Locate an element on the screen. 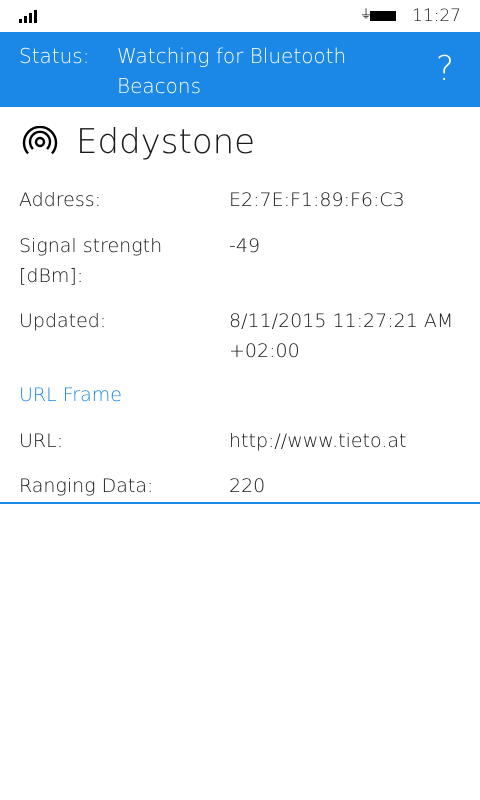  field-label: Signal strength [dBm]: is located at coordinates (91, 261).